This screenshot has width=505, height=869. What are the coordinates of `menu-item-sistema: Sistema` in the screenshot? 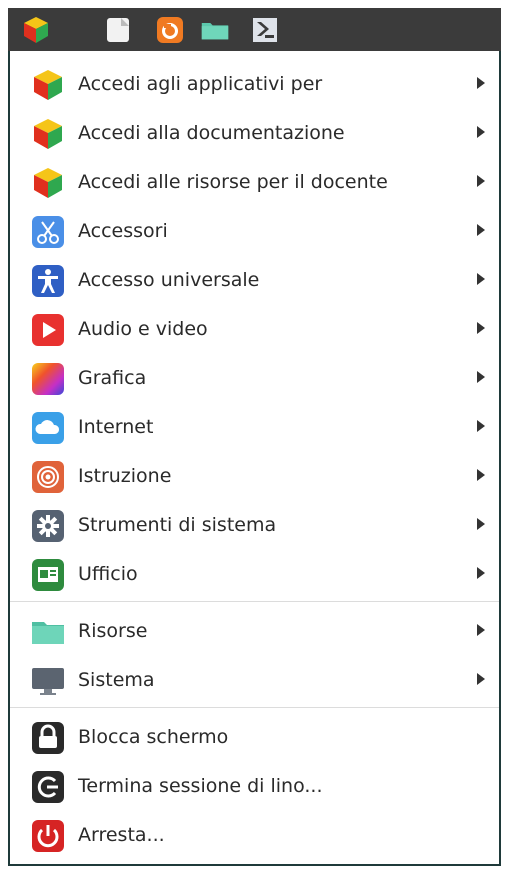 It's located at (254, 679).